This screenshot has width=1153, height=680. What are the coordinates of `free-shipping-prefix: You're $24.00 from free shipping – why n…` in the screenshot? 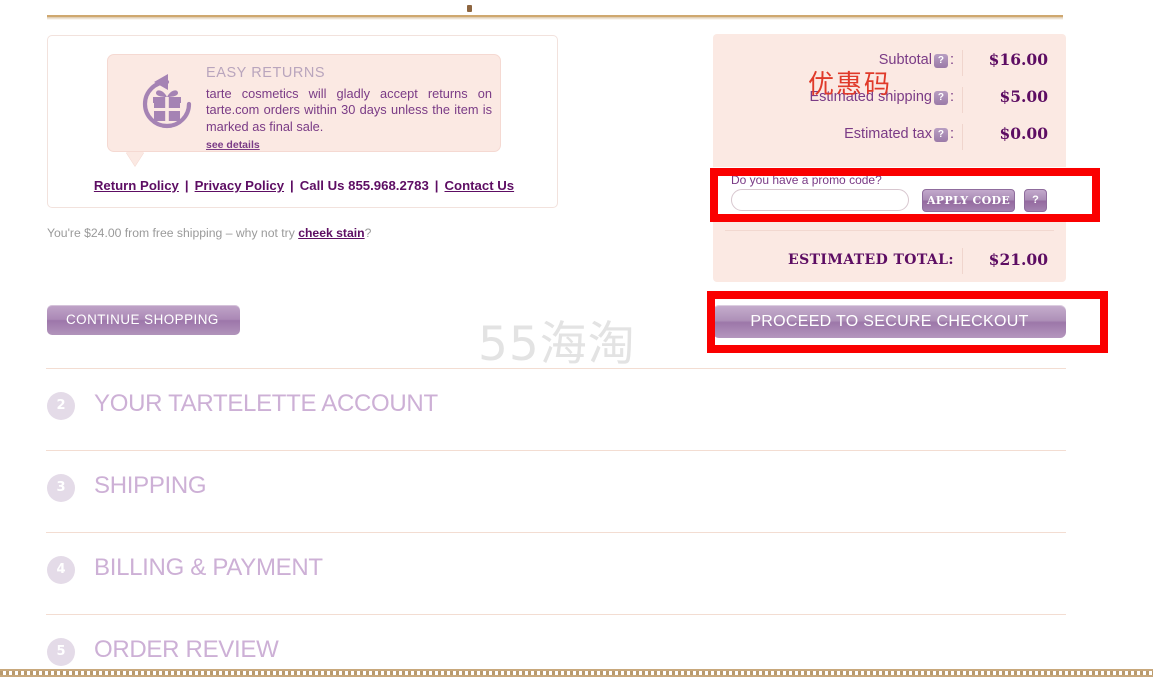 It's located at (173, 233).